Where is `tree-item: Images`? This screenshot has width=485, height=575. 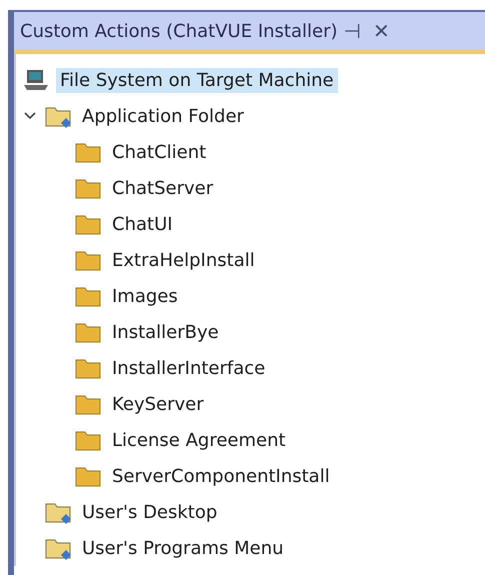 tree-item: Images is located at coordinates (145, 296).